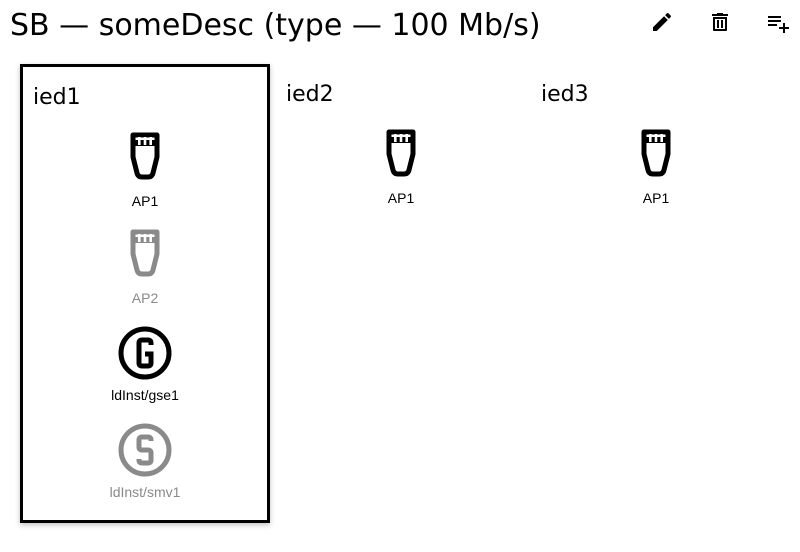  I want to click on ied-name: ied2, so click(310, 94).